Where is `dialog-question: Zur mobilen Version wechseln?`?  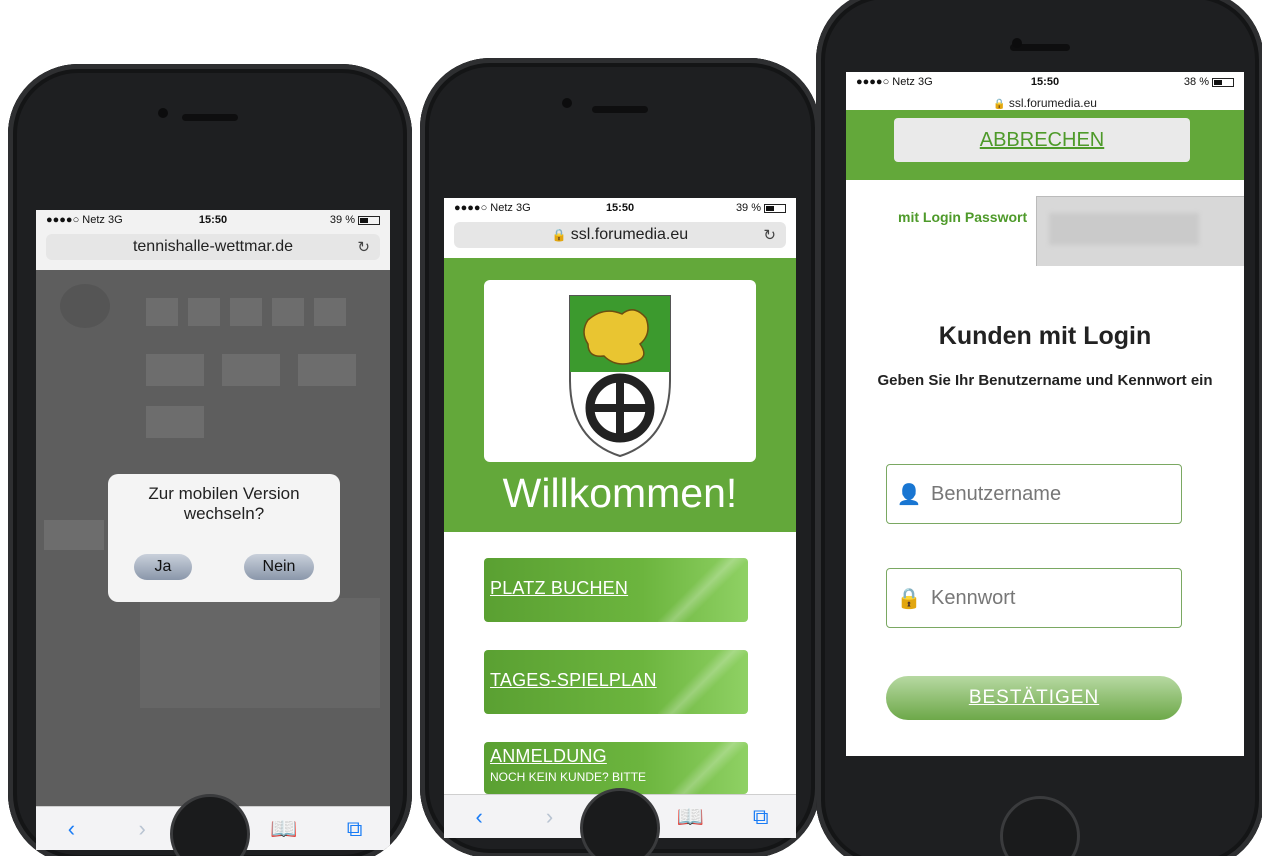 dialog-question: Zur mobilen Version wechseln? is located at coordinates (224, 503).